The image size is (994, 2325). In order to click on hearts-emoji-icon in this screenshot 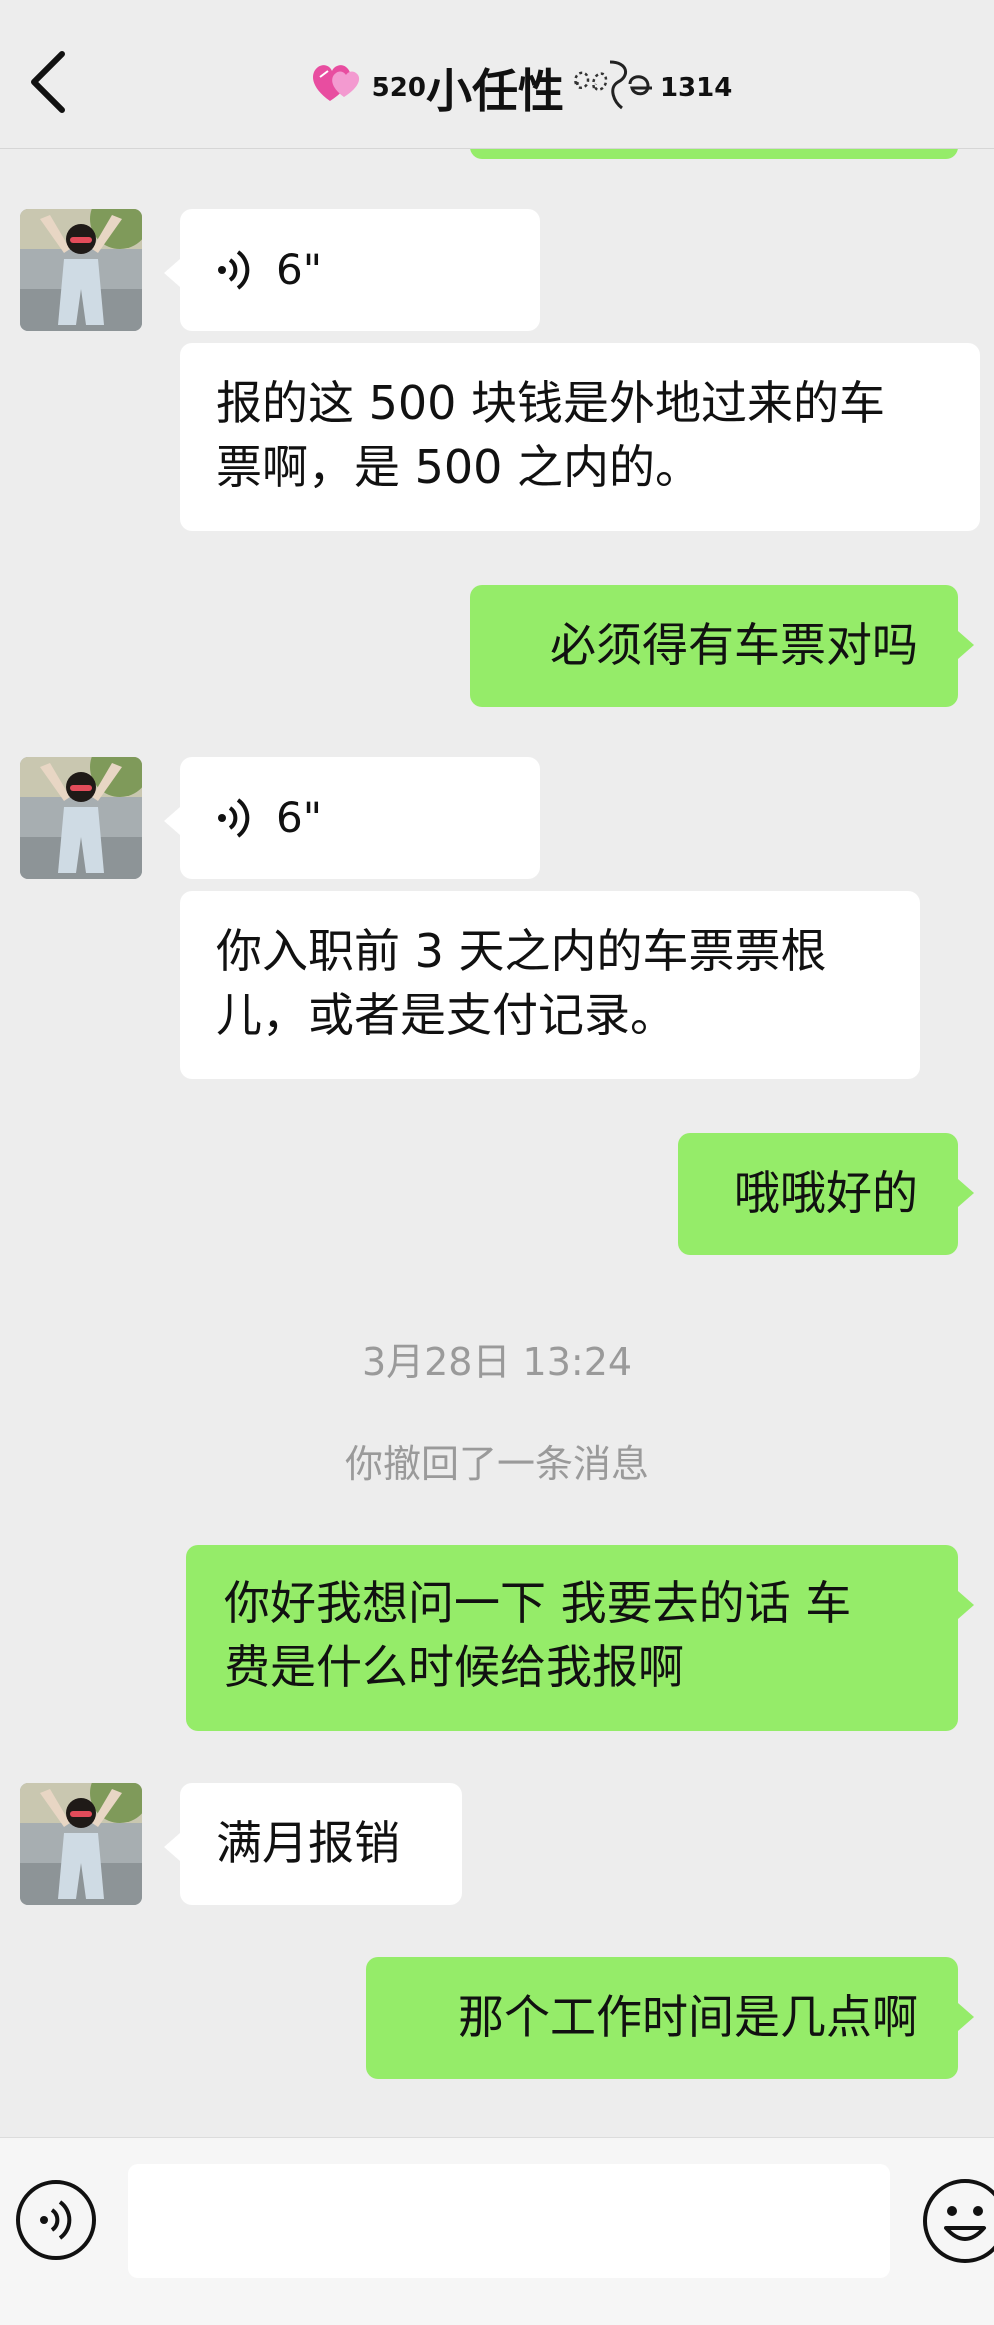, I will do `click(337, 88)`.